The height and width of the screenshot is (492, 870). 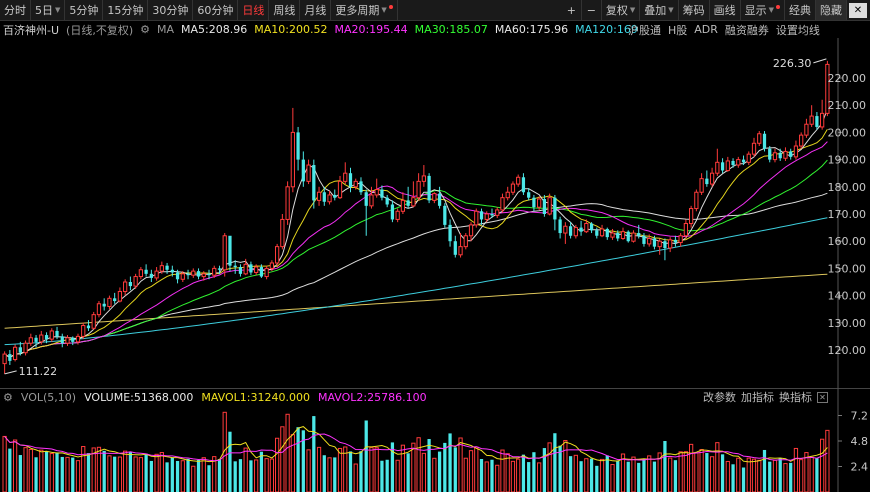 What do you see at coordinates (364, 10) in the screenshot?
I see `period-tab: 更多周期 ▼` at bounding box center [364, 10].